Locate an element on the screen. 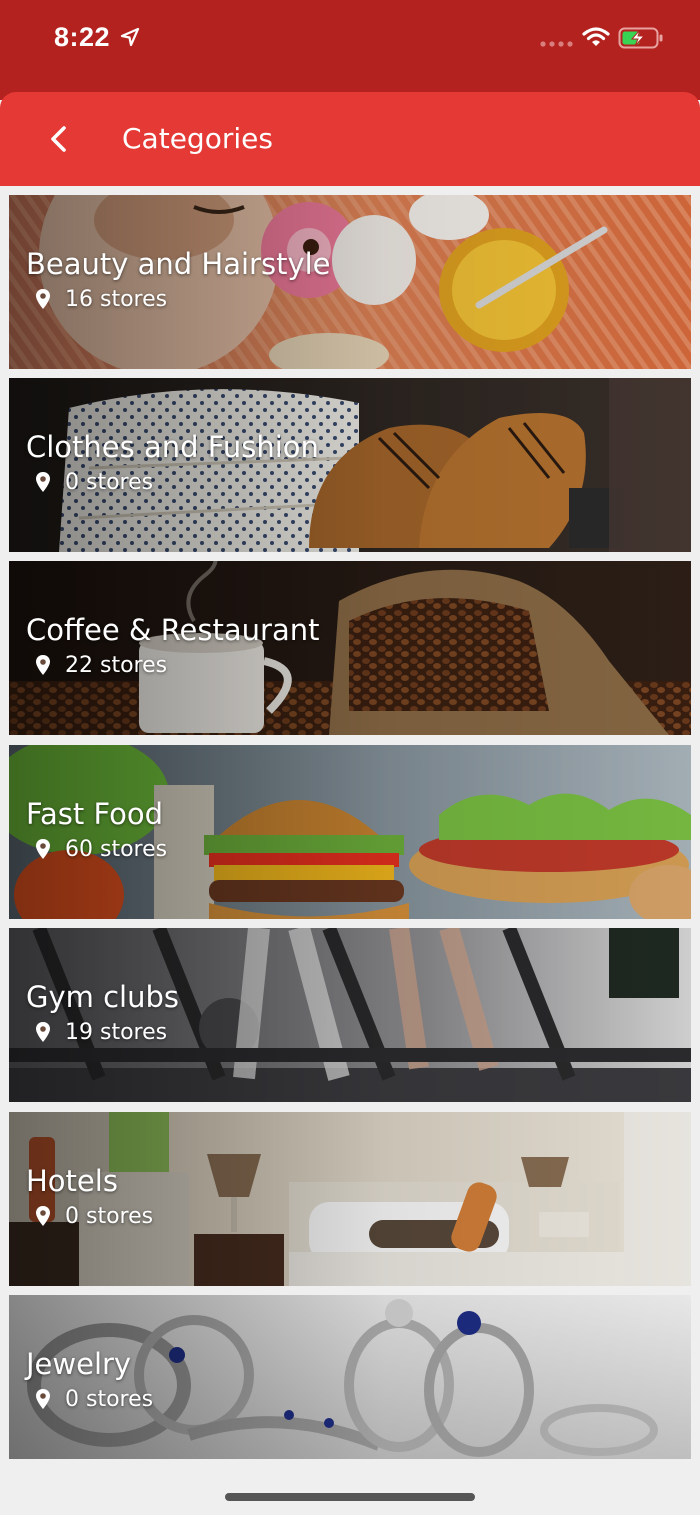 This screenshot has width=700, height=1515. back-button is located at coordinates (60, 139).